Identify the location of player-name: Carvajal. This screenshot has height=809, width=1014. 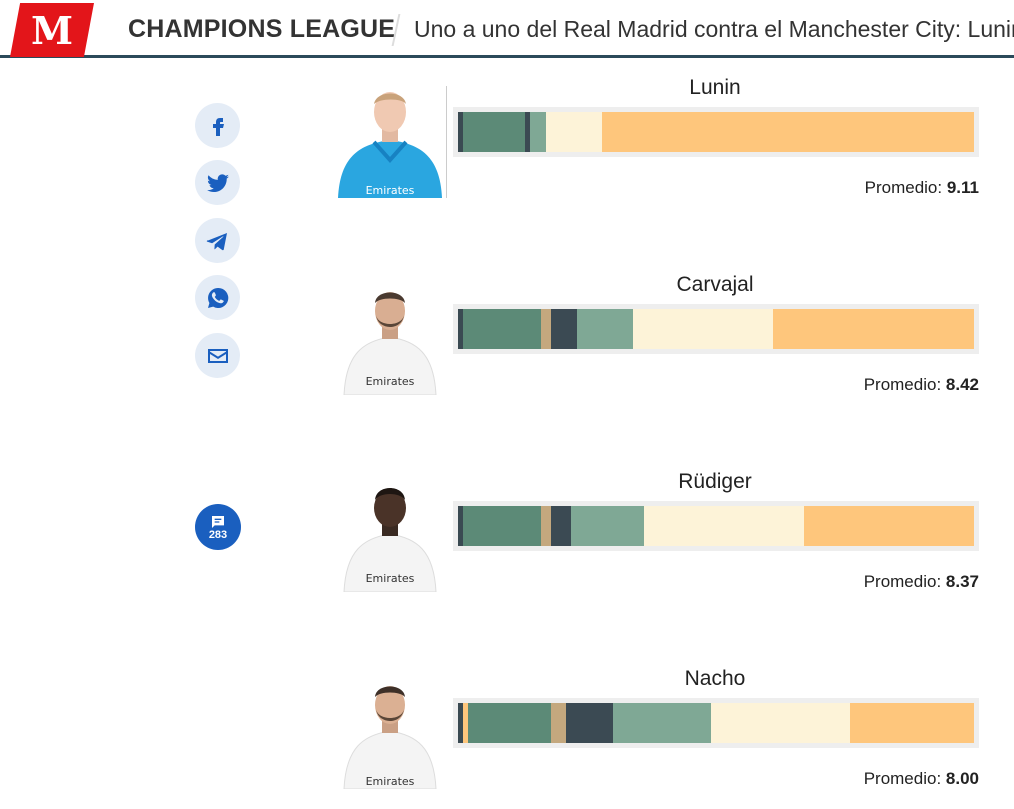
(715, 284).